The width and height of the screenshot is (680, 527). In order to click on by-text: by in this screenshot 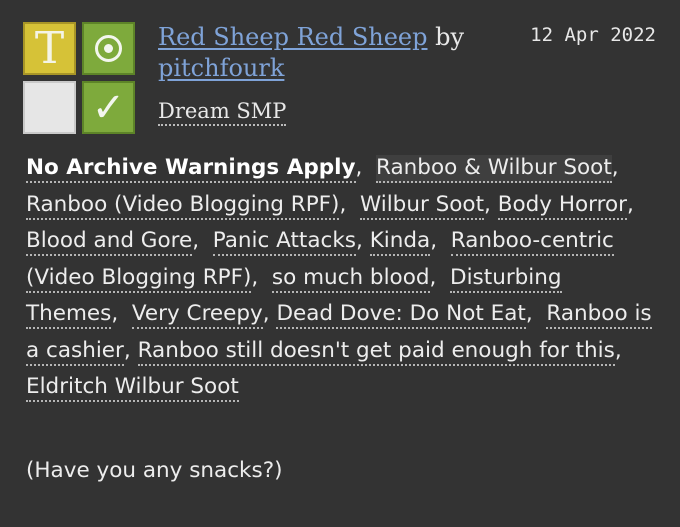, I will do `click(450, 37)`.